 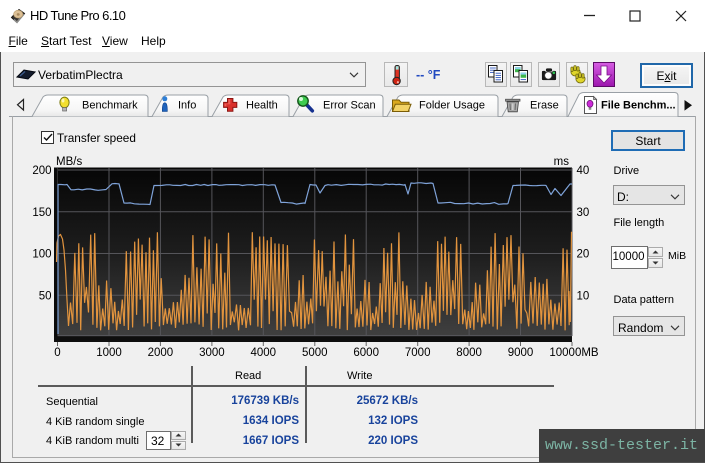 I want to click on svg-text: 9000, so click(x=521, y=353).